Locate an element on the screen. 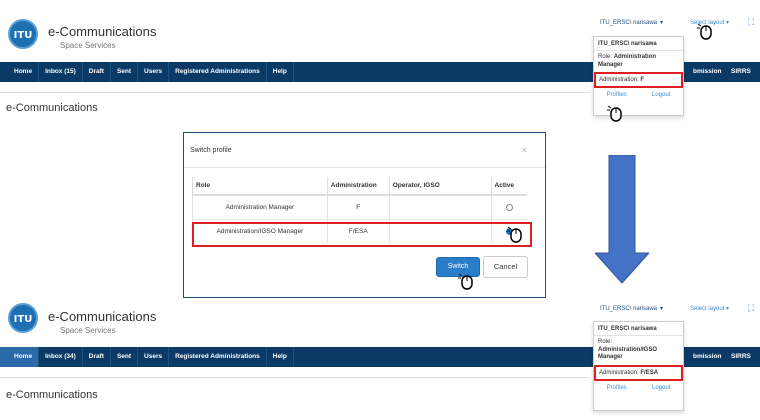 This screenshot has width=760, height=420. table-row: Administration Manager F is located at coordinates (359, 206).